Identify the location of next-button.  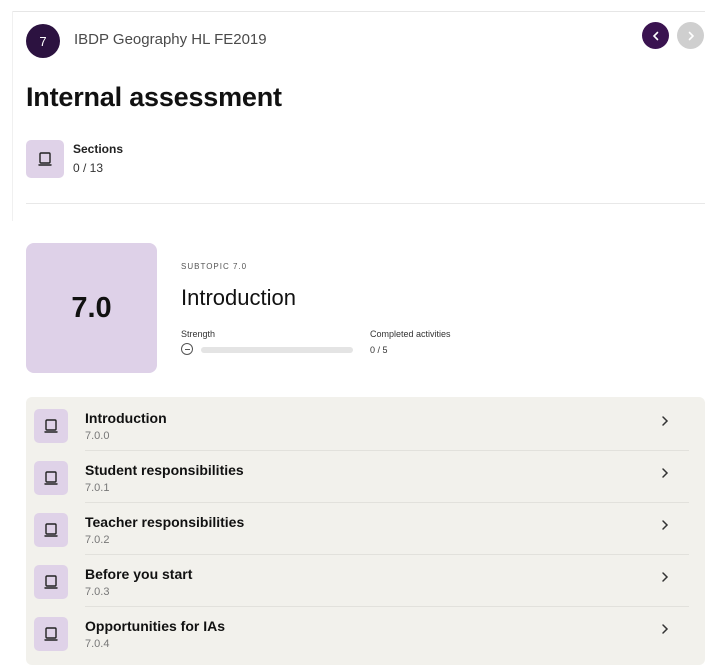
(690, 35).